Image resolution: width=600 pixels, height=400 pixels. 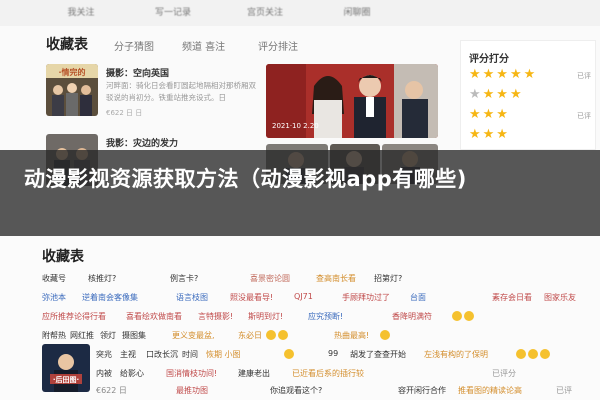 I want to click on list-row: 突兆 主视 口改长沉 时间 恢期 小图 99 胡发了查查开始 左浅有构的了保明, so click(x=347, y=355).